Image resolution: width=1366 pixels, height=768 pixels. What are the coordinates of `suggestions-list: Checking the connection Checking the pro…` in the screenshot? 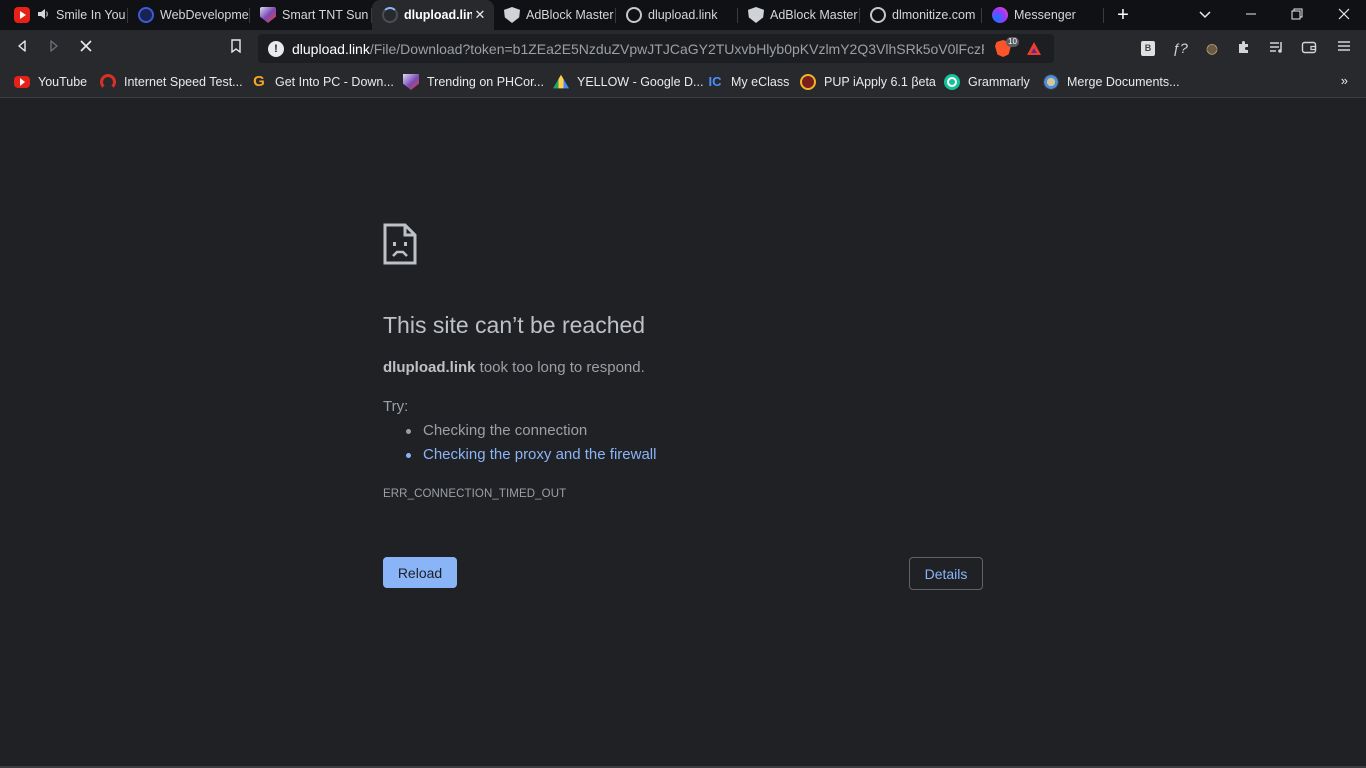 It's located at (531, 446).